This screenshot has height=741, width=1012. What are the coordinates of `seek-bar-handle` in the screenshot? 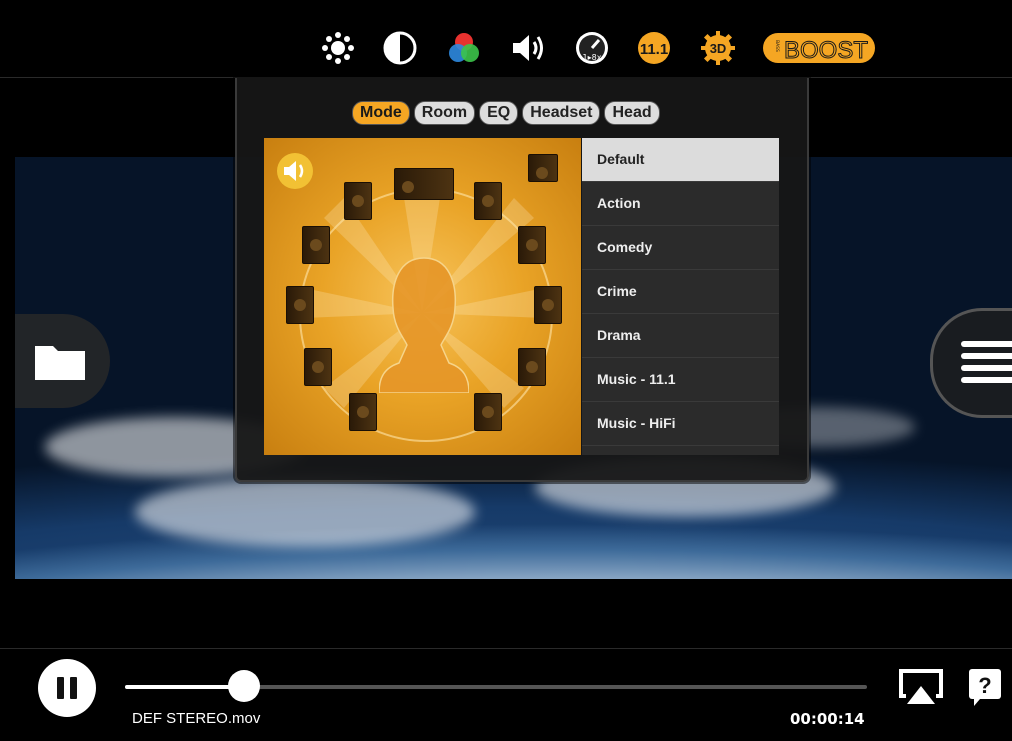 It's located at (243, 686).